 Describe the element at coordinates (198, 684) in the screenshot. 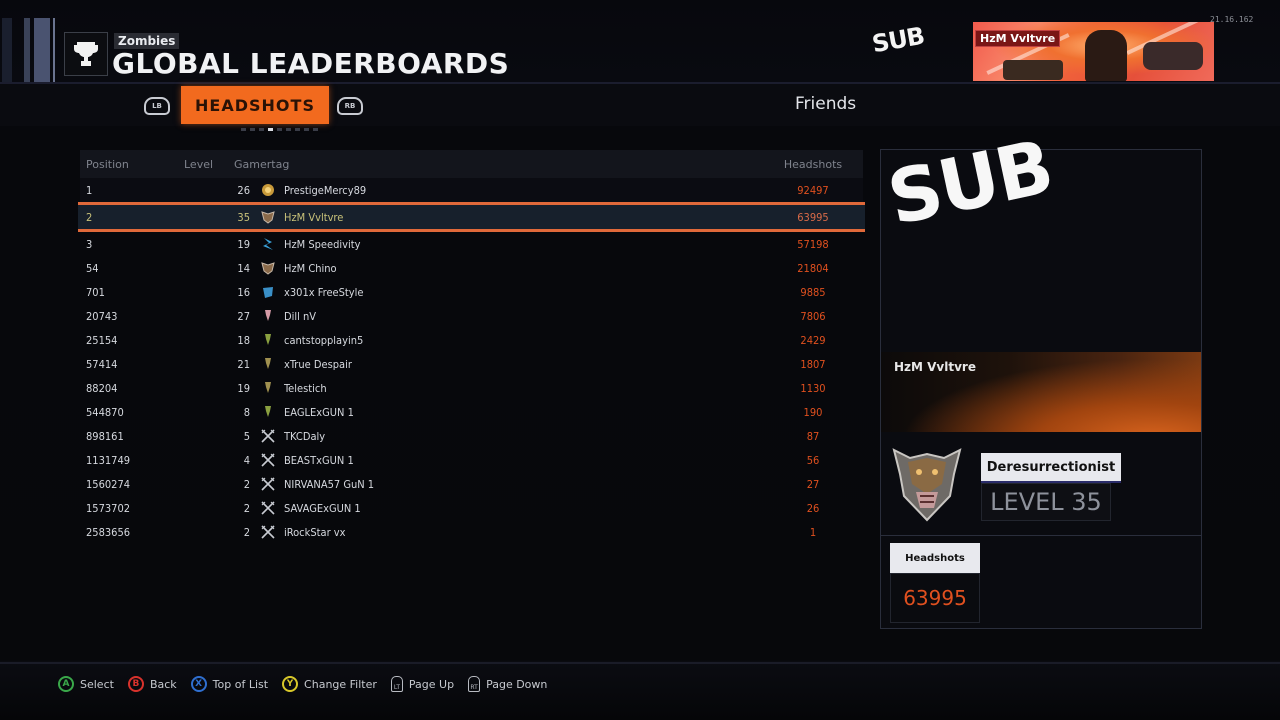

I see `x-button-icon: X` at that location.